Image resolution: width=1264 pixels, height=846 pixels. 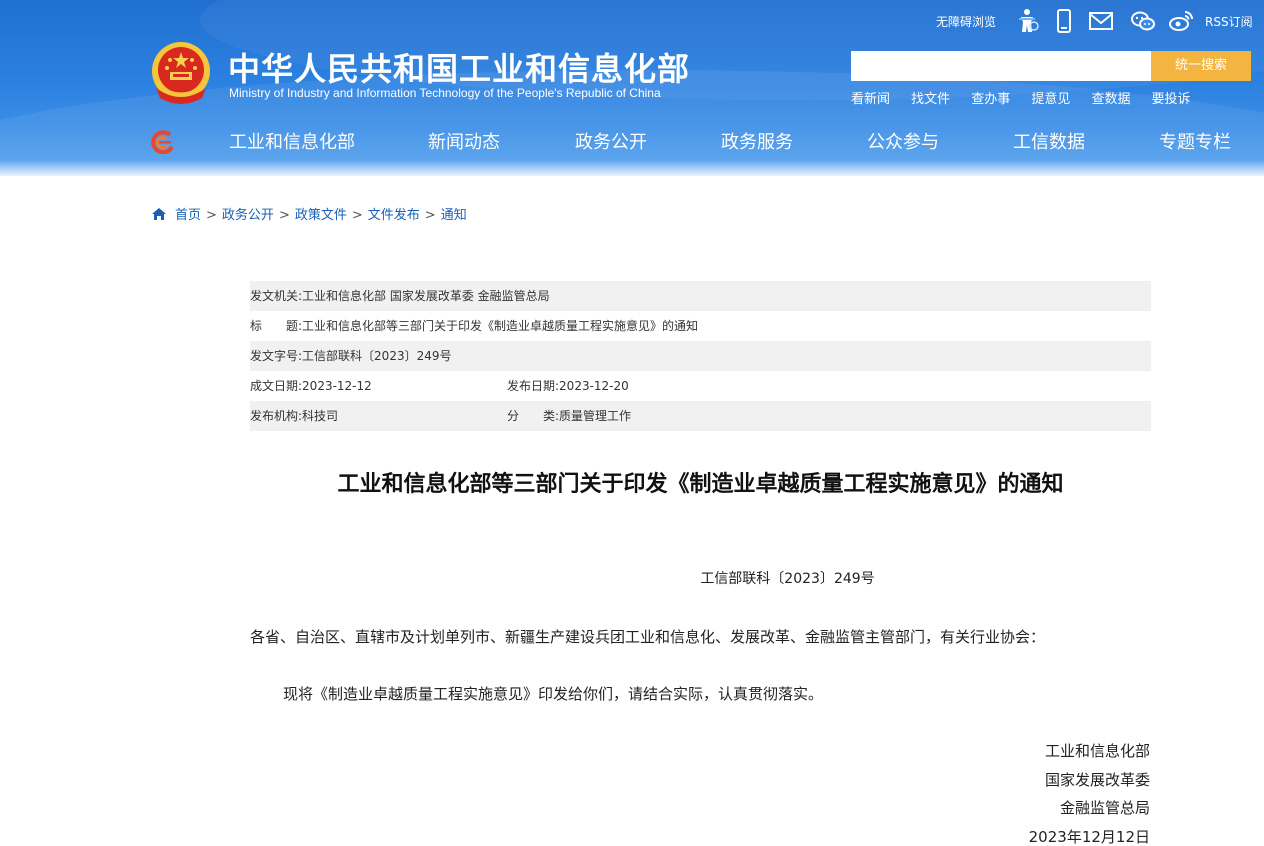 I want to click on accessibility-figure-icon, so click(x=1028, y=21).